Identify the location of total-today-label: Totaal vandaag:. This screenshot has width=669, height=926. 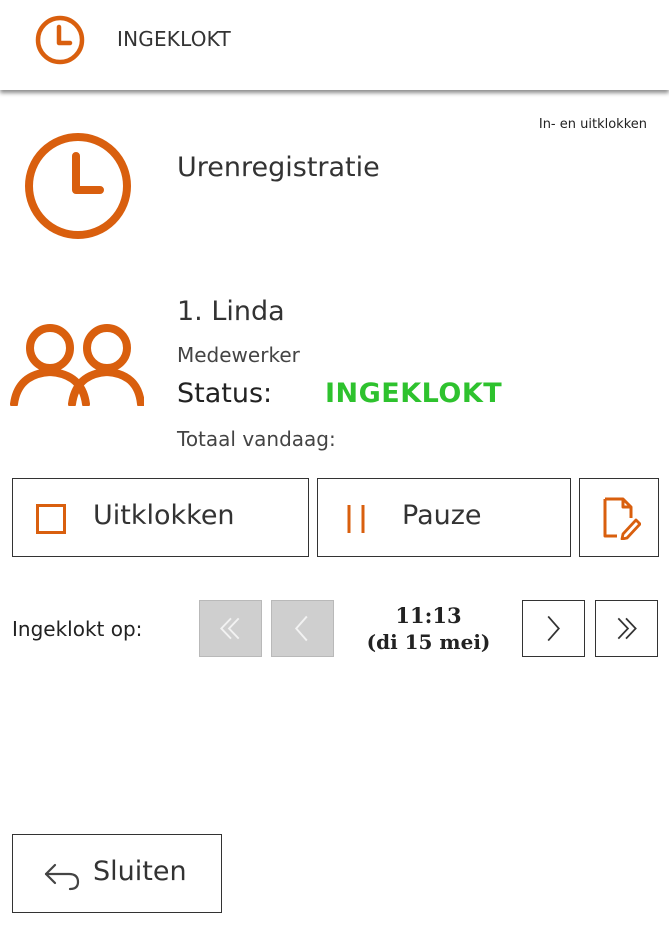
(256, 439).